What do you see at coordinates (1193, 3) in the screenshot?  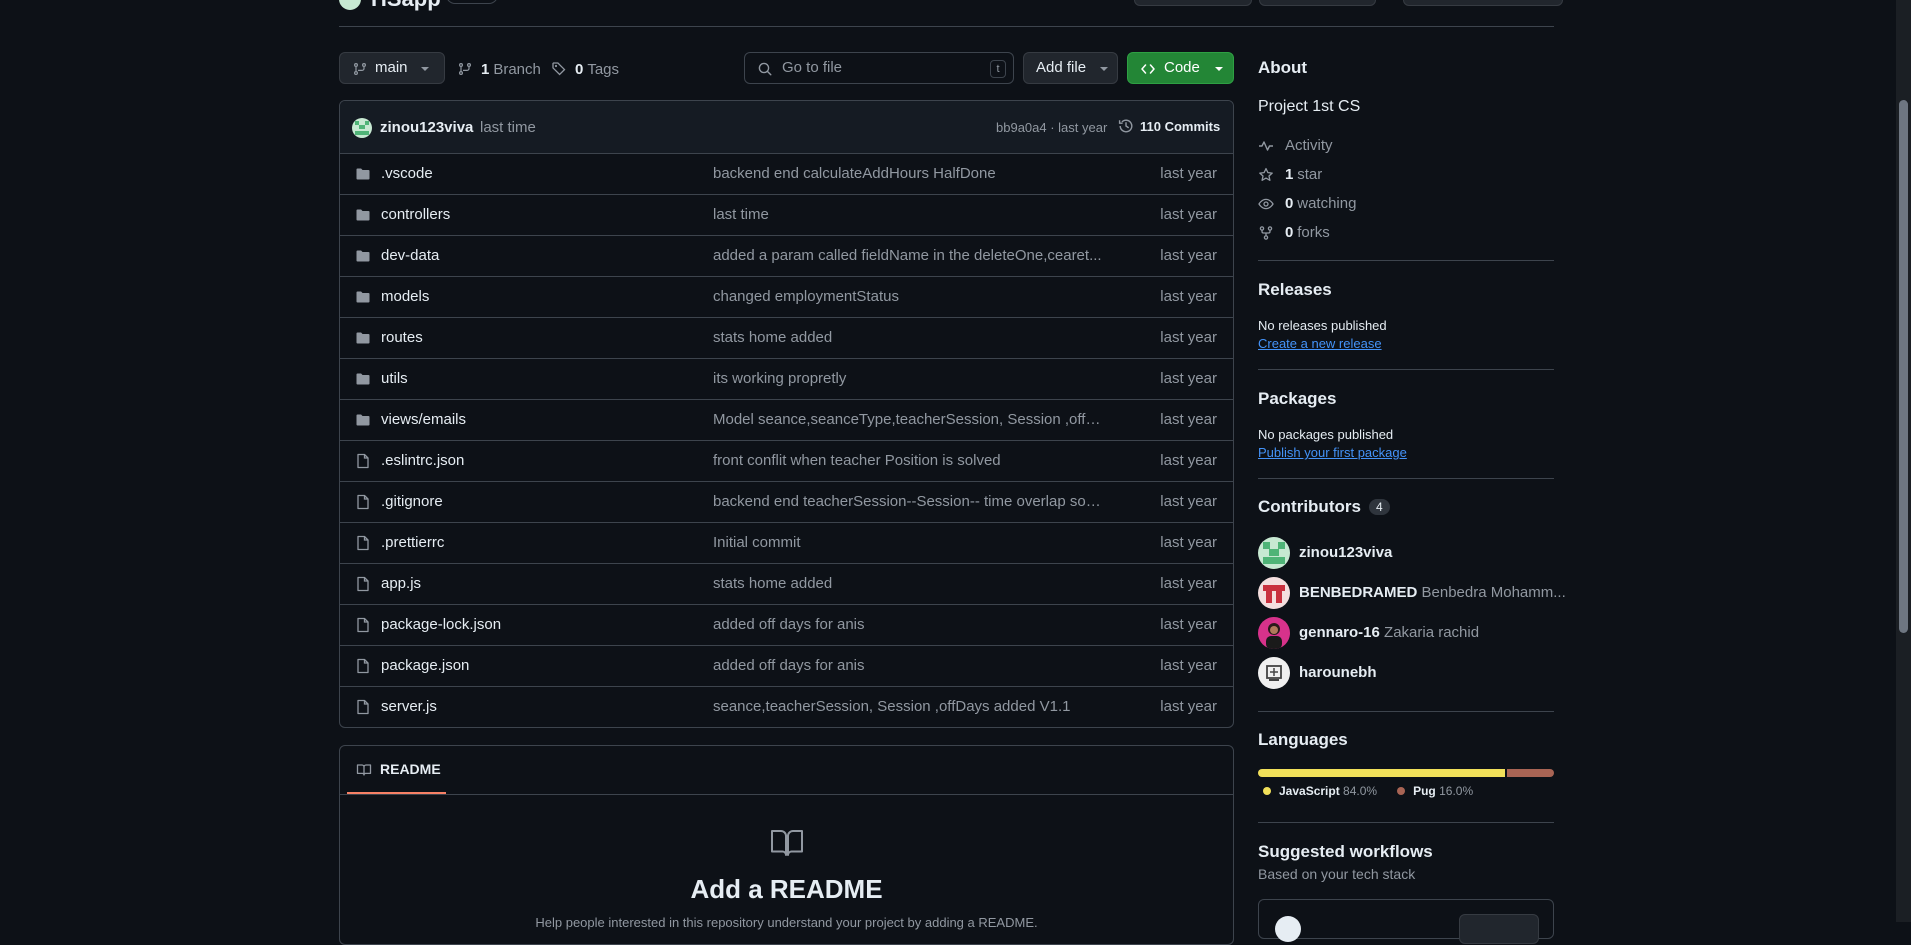 I see `pin-button` at bounding box center [1193, 3].